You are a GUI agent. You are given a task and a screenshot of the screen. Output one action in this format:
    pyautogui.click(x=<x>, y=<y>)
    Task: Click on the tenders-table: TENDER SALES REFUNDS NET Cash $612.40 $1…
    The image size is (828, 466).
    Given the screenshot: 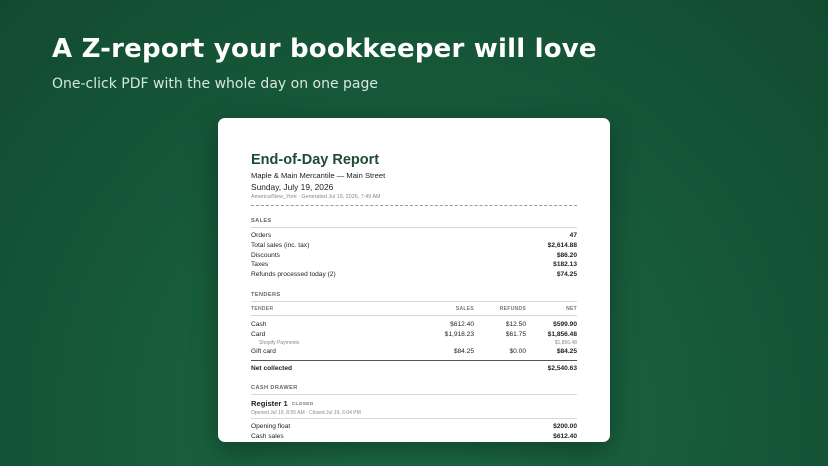 What is the action you would take?
    pyautogui.click(x=414, y=339)
    